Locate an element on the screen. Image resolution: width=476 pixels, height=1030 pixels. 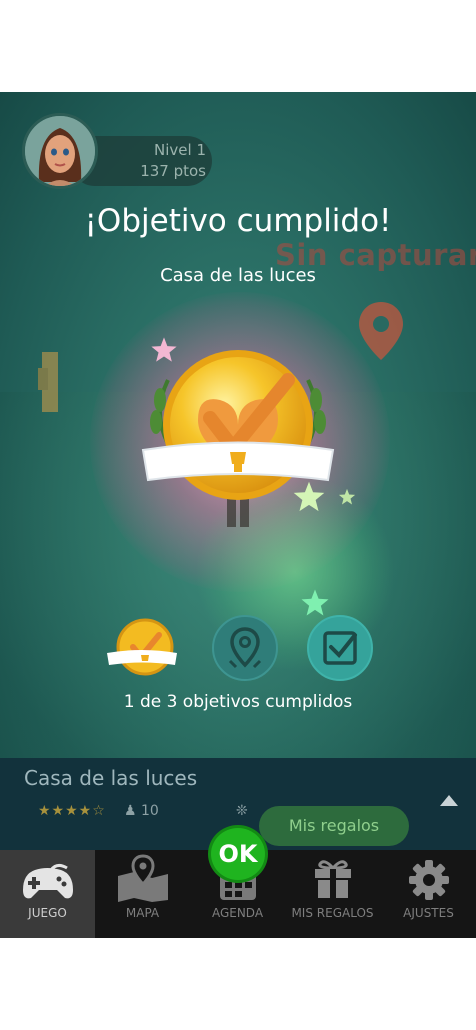
nav-label: AGENDA is located at coordinates (237, 913).